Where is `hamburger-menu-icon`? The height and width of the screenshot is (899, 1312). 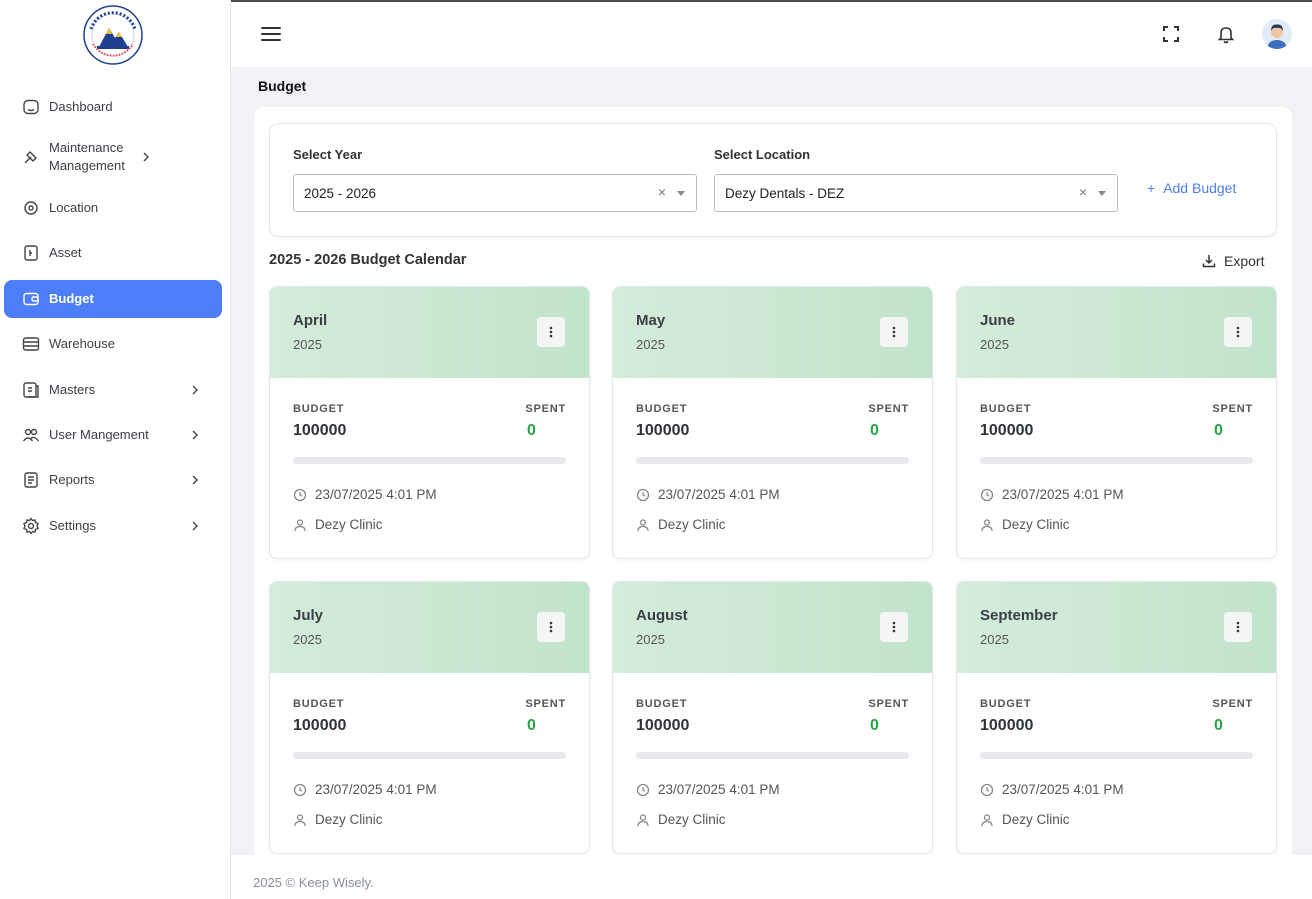 hamburger-menu-icon is located at coordinates (271, 34).